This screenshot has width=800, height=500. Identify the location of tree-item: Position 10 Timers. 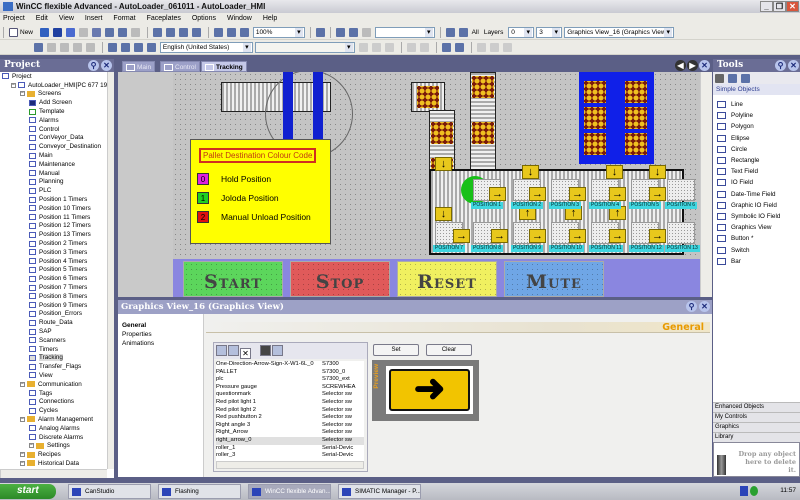
(53, 208).